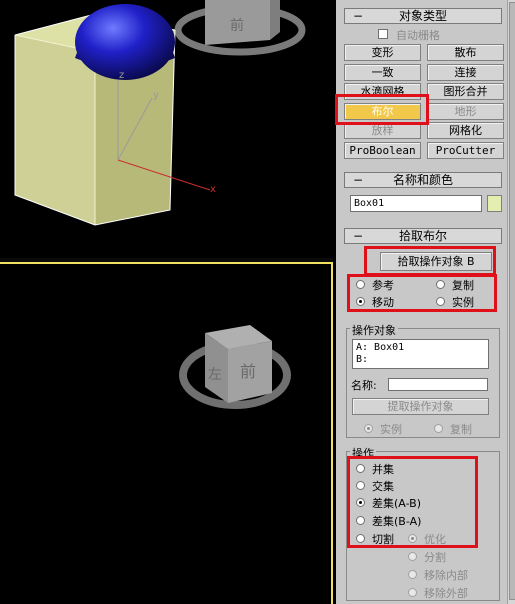 The image size is (515, 604). I want to click on active-viewport-border-right, so click(332, 433).